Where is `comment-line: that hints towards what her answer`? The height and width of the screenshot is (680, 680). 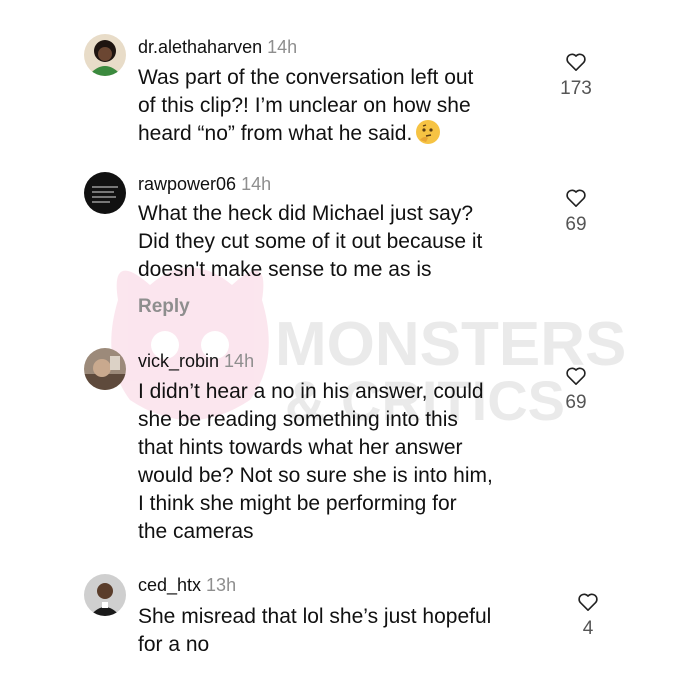
comment-line: that hints towards what her answer is located at coordinates (300, 447).